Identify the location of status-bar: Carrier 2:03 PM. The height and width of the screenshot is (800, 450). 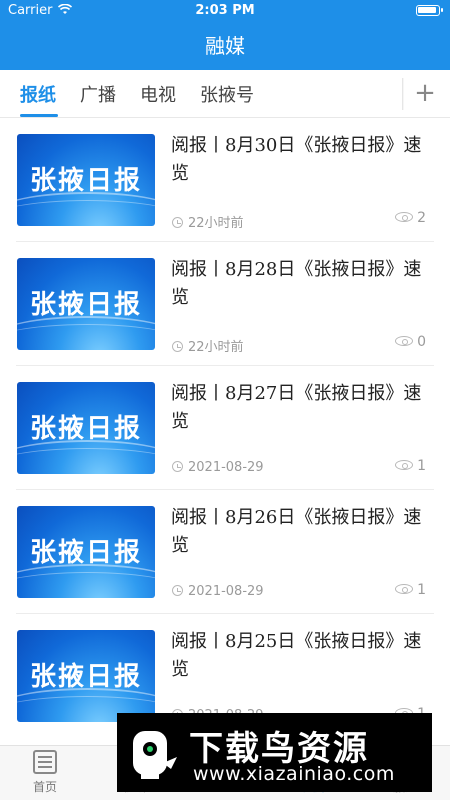
(225, 11).